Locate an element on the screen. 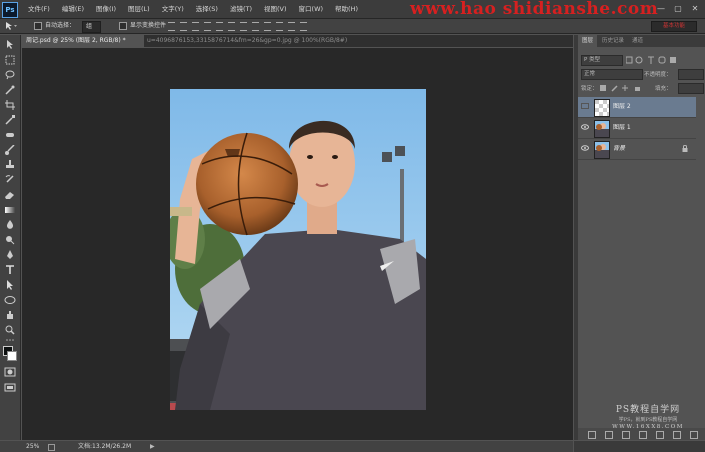  zoom-tool-icon is located at coordinates (10, 330).